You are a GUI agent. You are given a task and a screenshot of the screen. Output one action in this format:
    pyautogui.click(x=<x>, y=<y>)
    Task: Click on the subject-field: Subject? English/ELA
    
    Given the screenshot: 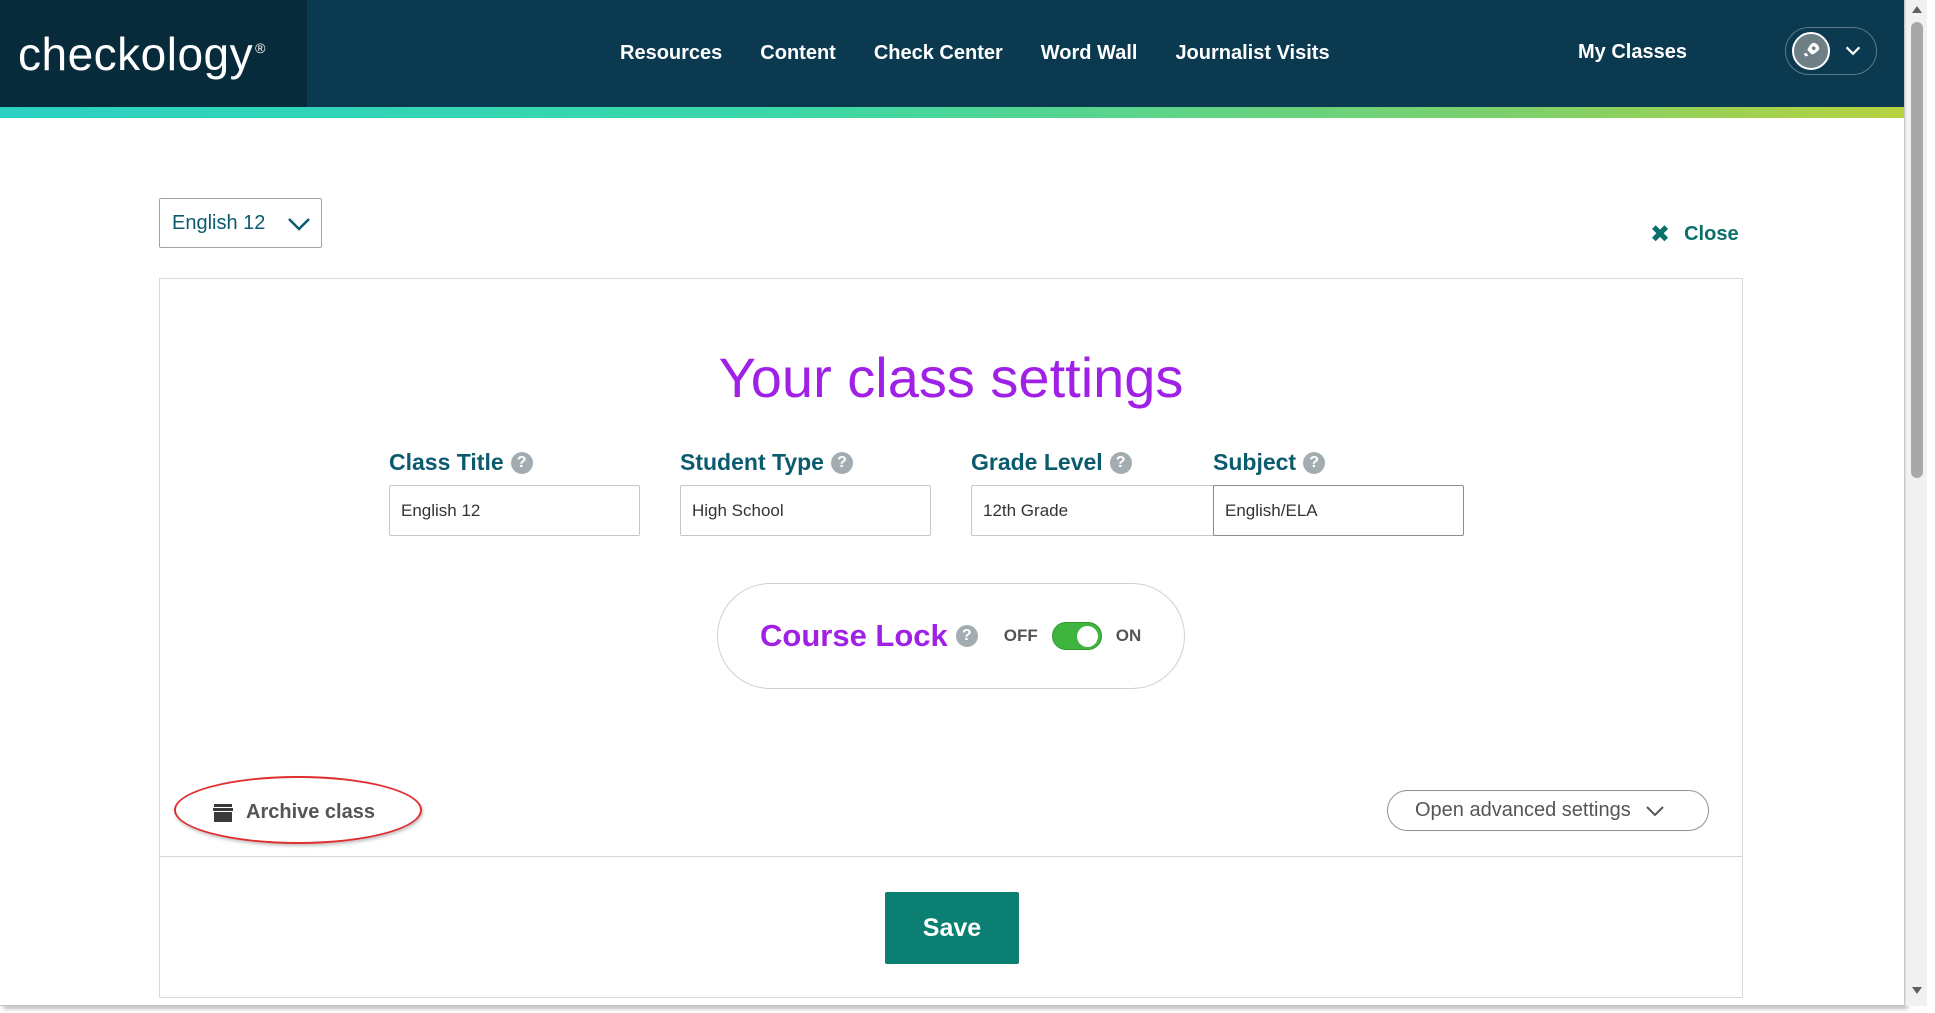 What is the action you would take?
    pyautogui.click(x=1338, y=492)
    